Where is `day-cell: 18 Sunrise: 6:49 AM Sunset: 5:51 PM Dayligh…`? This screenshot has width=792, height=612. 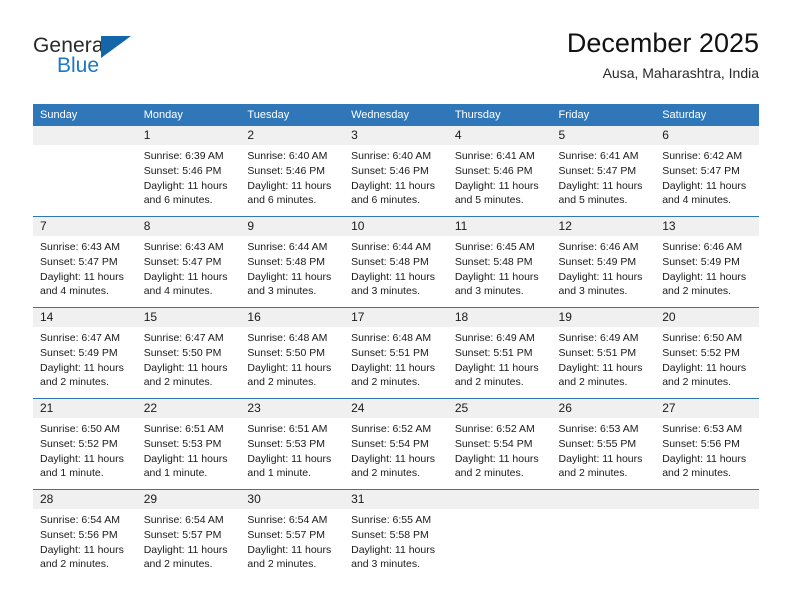
day-cell: 18 Sunrise: 6:49 AM Sunset: 5:51 PM Dayligh… is located at coordinates (499, 353).